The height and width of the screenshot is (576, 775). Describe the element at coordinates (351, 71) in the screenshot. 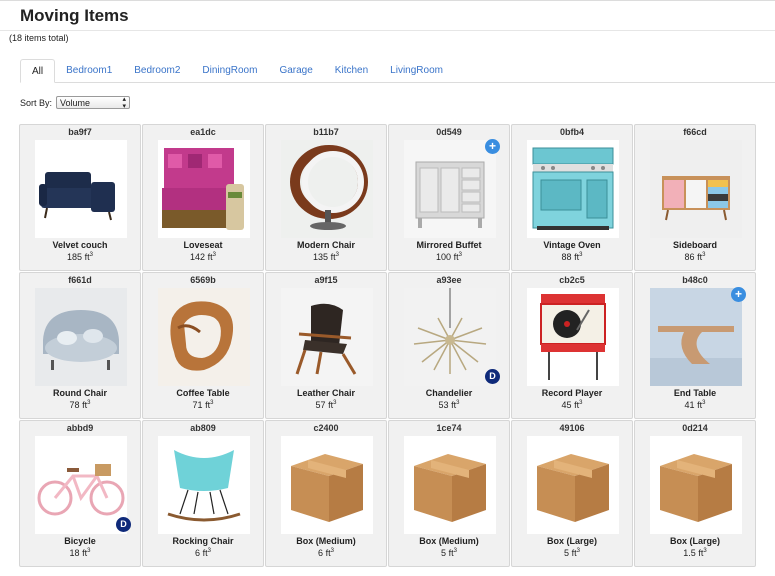

I see `tab-kitchen: Kitchen` at that location.